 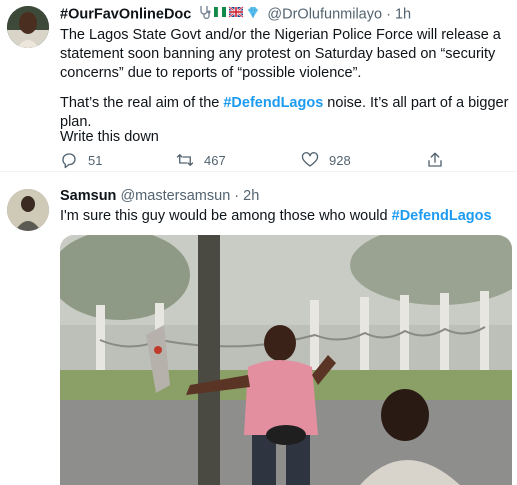 I want to click on tweet-text-paragraph-3: Write this down, so click(x=109, y=137).